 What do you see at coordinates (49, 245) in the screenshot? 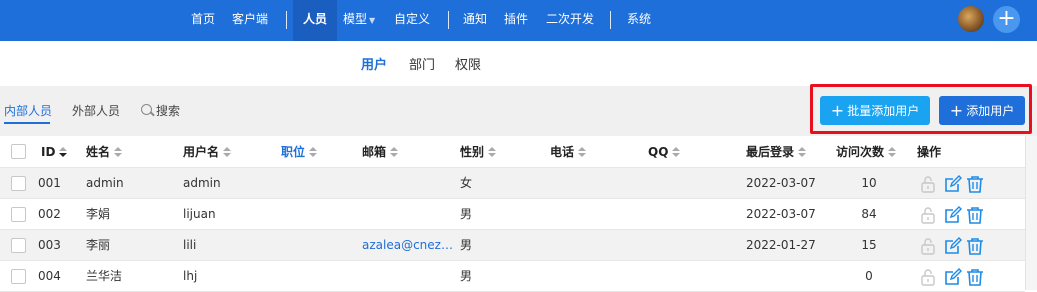
I see `cell-id: 003` at bounding box center [49, 245].